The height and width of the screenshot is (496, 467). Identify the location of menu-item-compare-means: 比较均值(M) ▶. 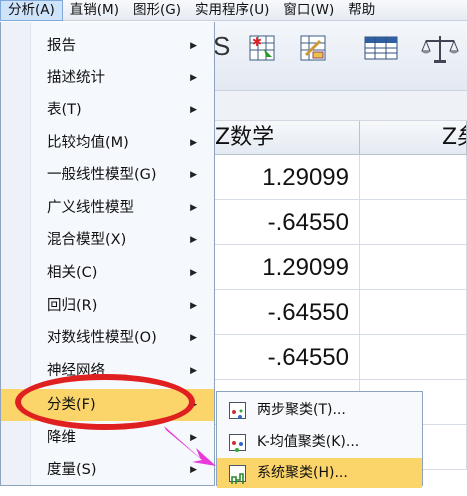
(107, 143).